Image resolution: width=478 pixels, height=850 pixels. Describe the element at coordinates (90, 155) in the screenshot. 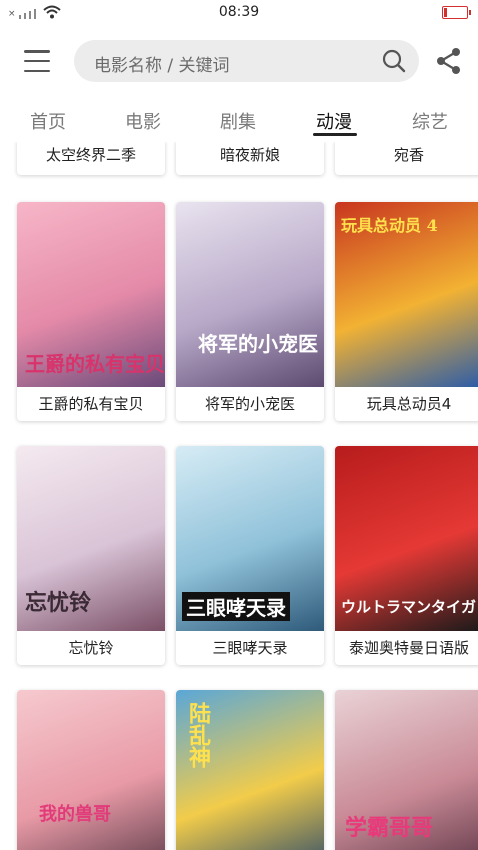

I see `video-title: 太空终界二季` at that location.